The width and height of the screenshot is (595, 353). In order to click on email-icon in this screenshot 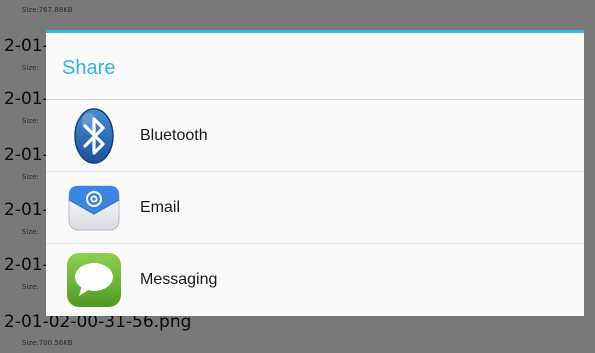, I will do `click(94, 208)`.